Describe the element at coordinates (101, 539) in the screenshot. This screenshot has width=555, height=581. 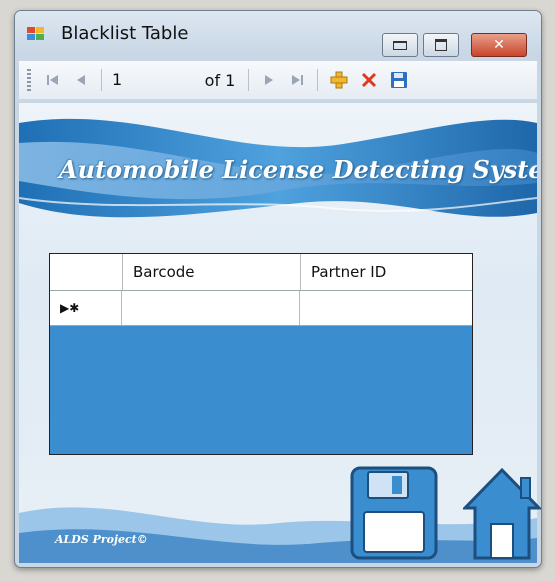
I see `footer-credit: ALDS Project©` at that location.